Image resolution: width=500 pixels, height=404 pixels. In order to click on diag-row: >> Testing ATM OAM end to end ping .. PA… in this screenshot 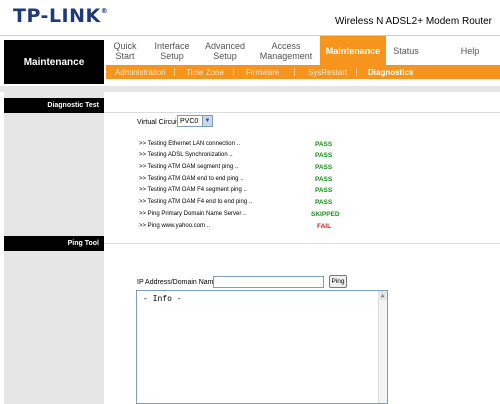, I will do `click(259, 181)`.